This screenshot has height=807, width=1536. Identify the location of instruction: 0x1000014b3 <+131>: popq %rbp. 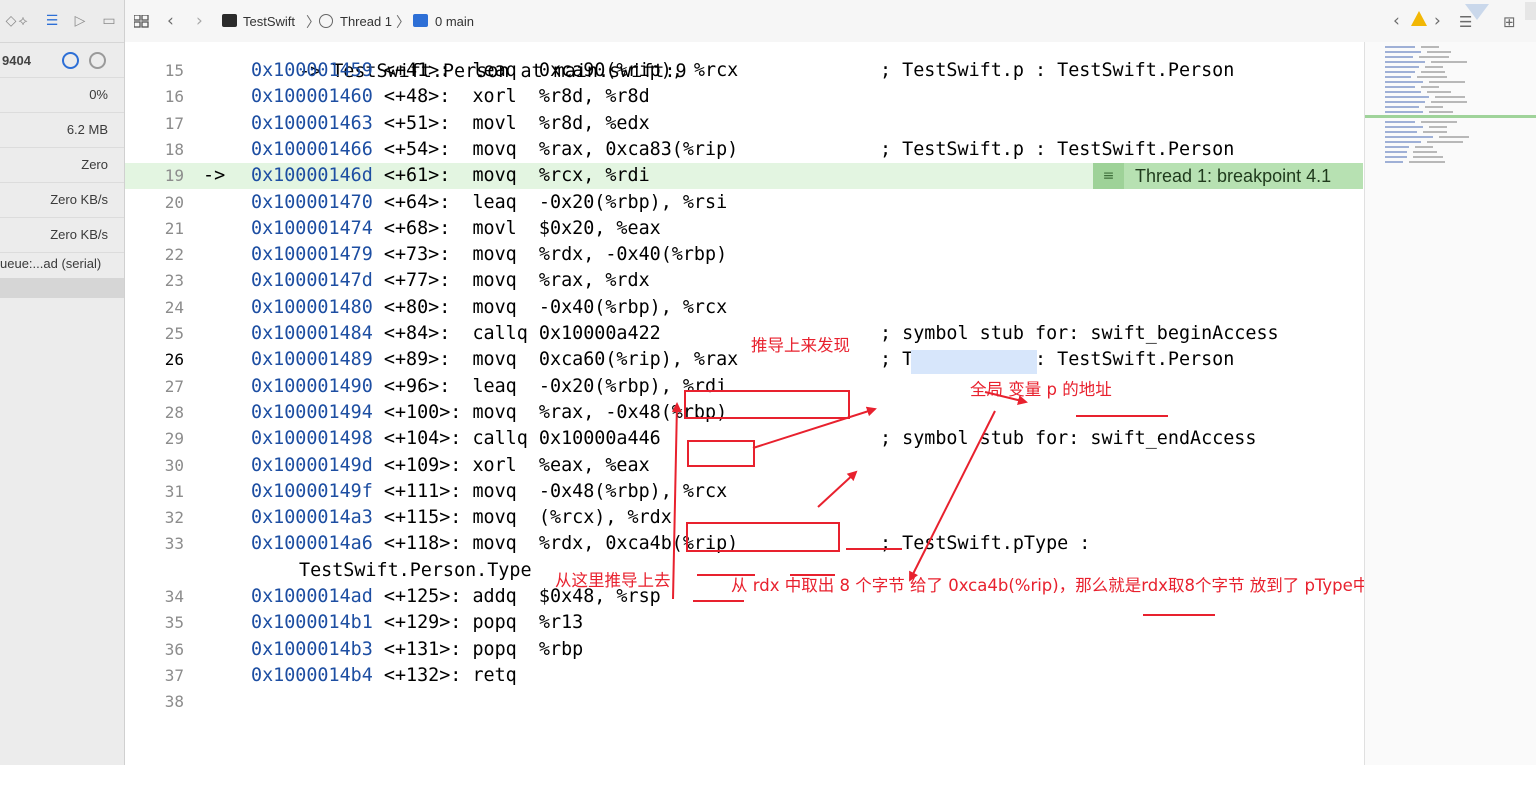
(417, 650).